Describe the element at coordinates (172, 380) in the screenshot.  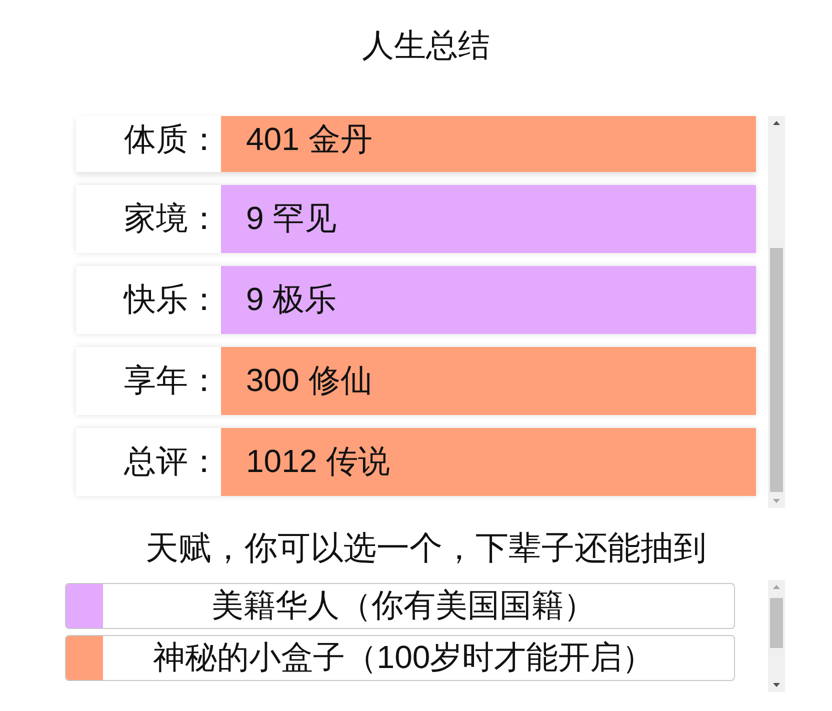
I see `stat-label: 享年：` at that location.